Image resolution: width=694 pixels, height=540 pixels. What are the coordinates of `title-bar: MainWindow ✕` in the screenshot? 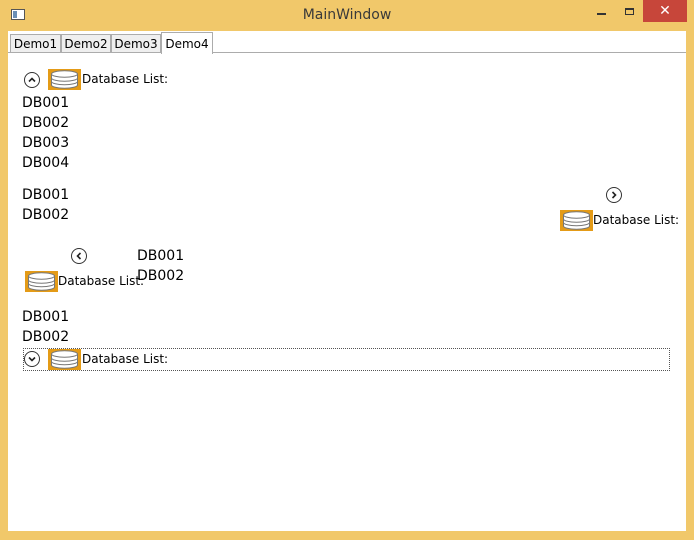 It's located at (347, 15).